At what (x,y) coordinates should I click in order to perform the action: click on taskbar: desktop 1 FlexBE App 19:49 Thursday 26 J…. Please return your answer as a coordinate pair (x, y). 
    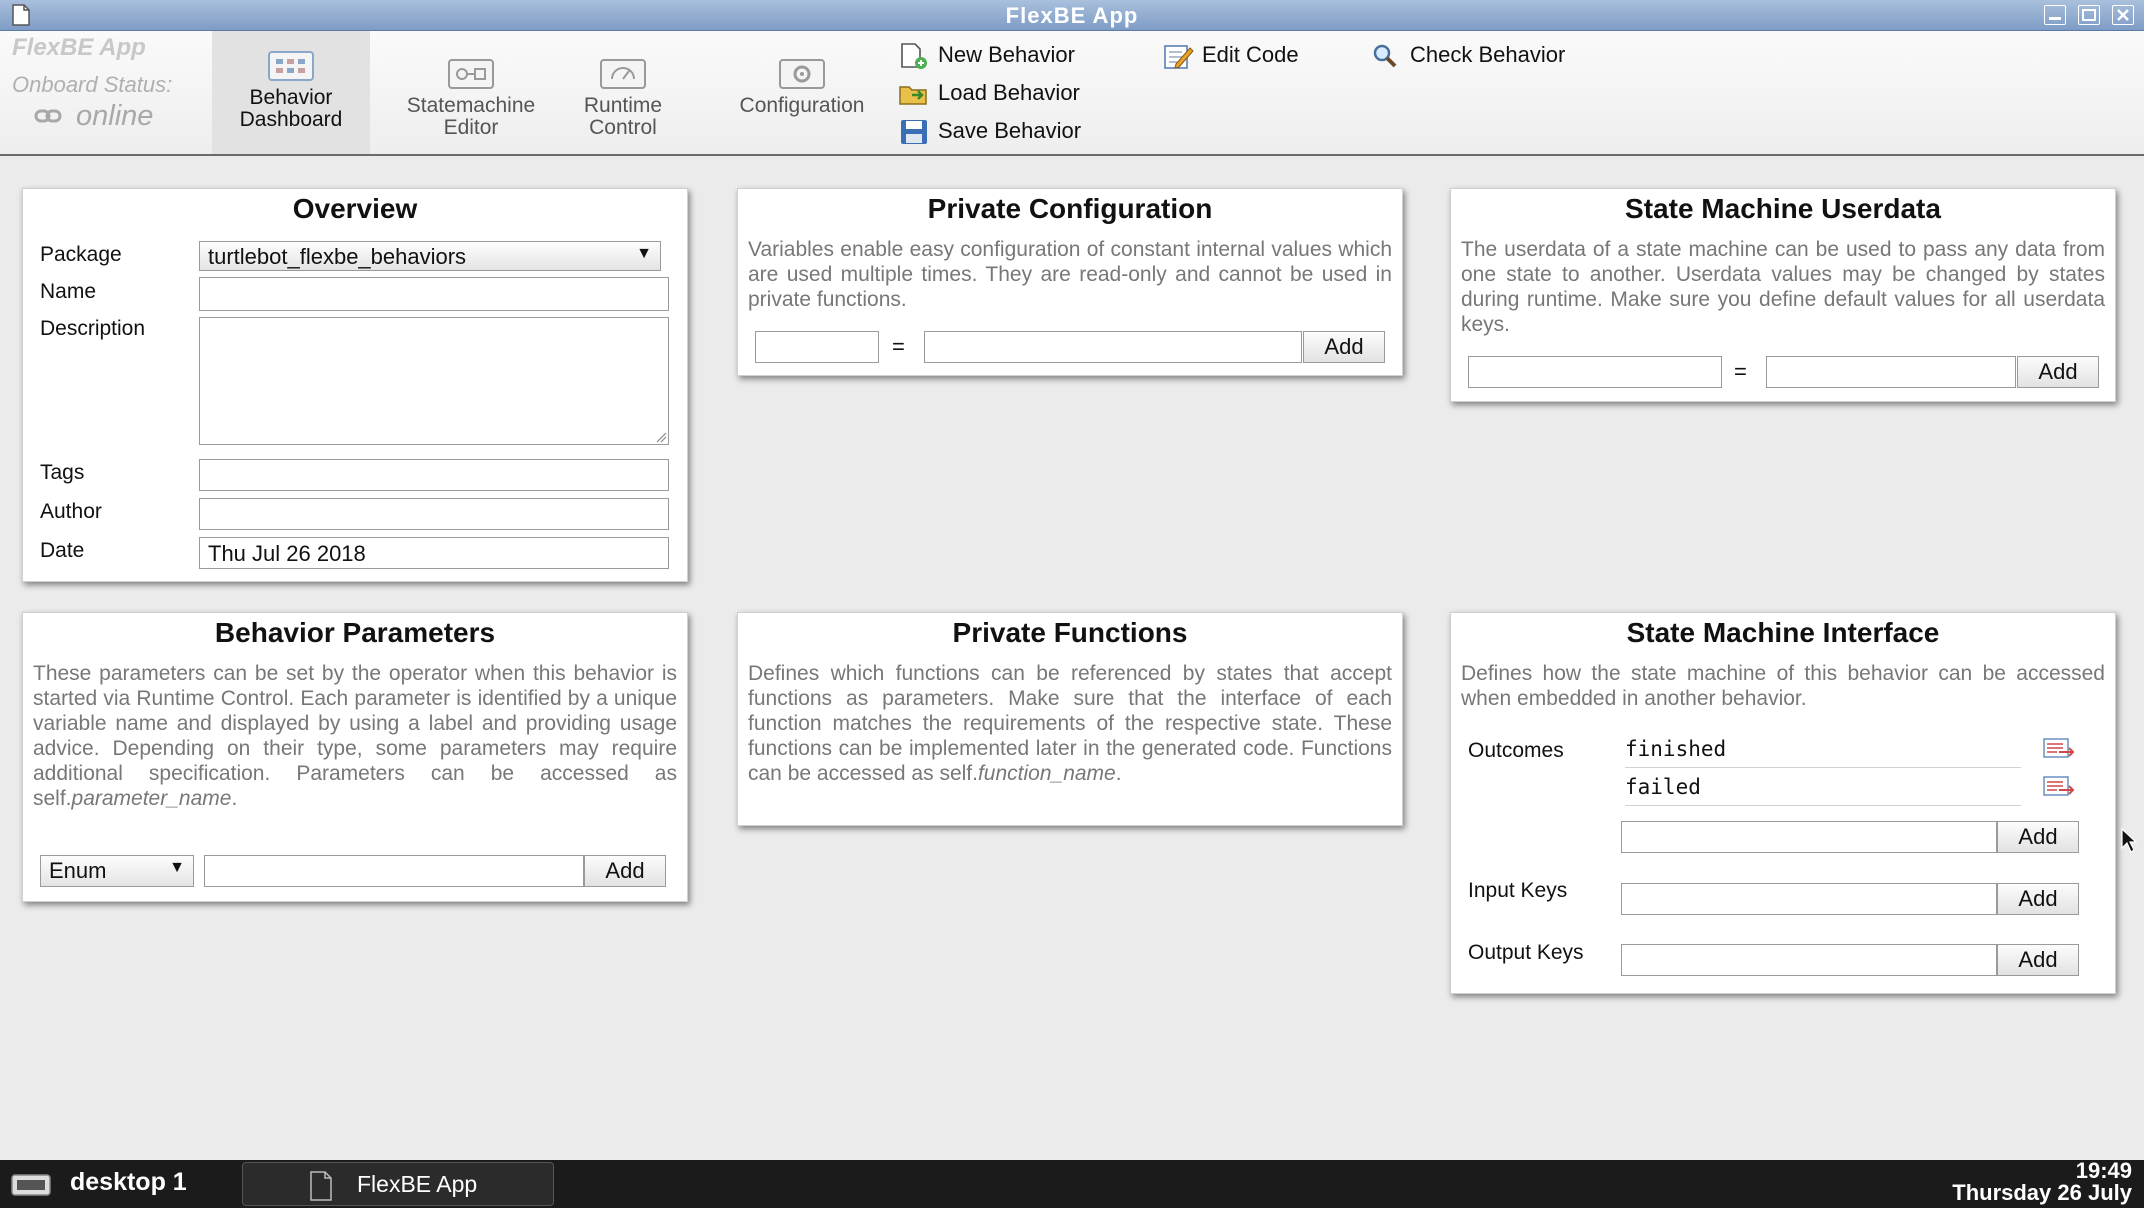
    Looking at the image, I should click on (1072, 1184).